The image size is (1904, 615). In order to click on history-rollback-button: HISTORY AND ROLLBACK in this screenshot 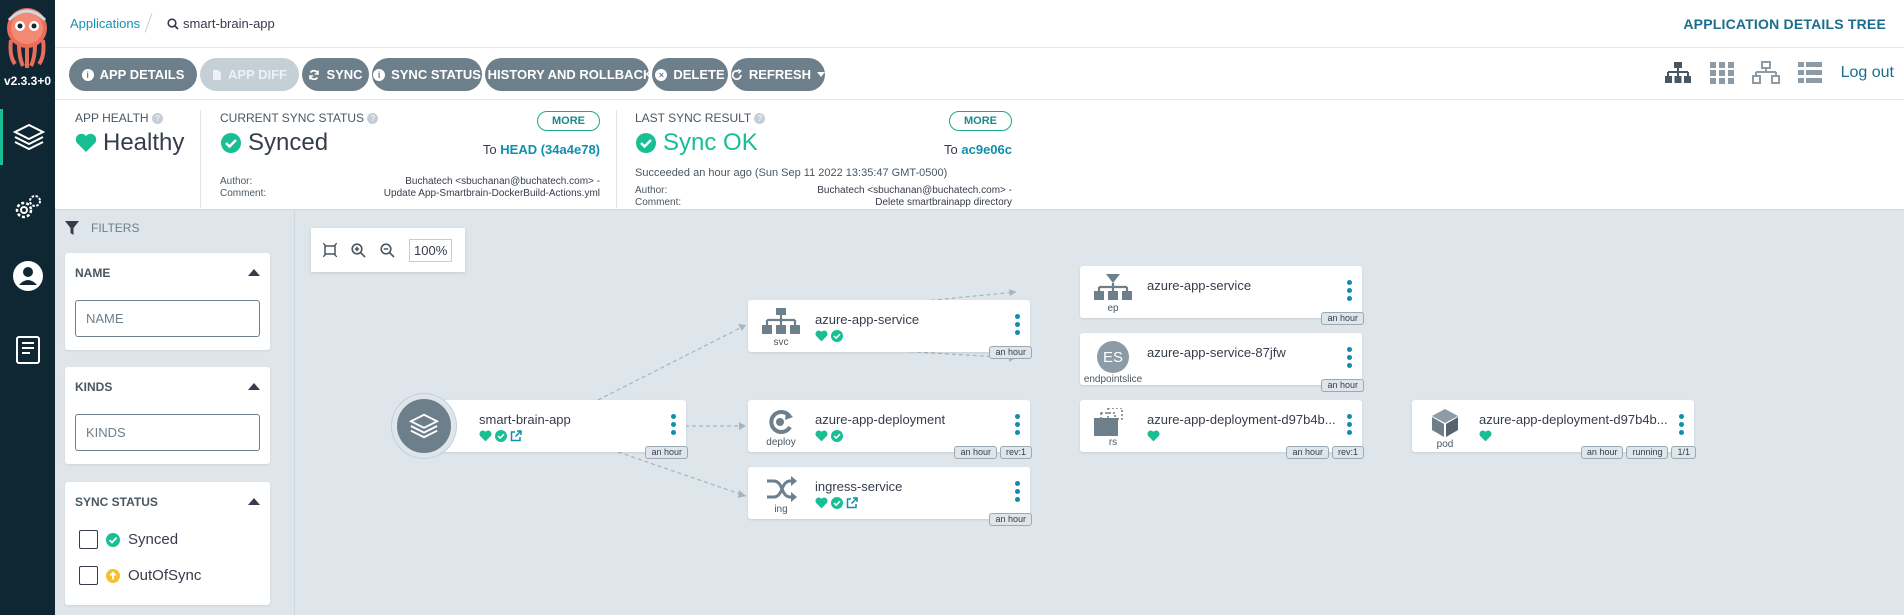, I will do `click(568, 74)`.